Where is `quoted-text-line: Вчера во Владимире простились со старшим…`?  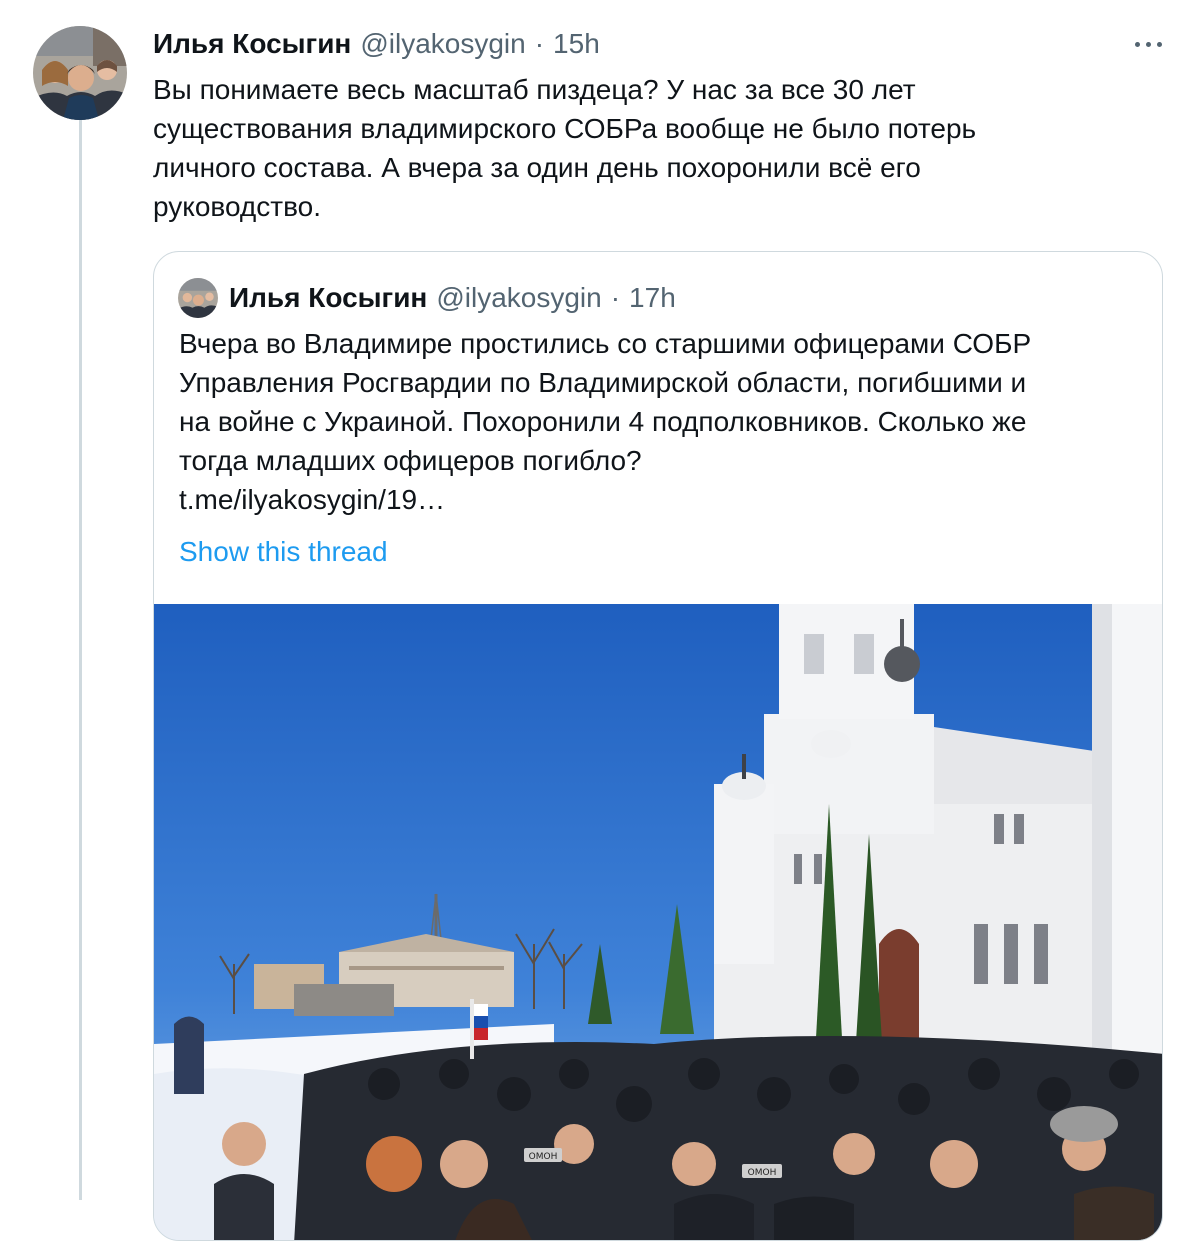
quoted-text-line: Вчера во Владимире простились со старшим… is located at coordinates (605, 343).